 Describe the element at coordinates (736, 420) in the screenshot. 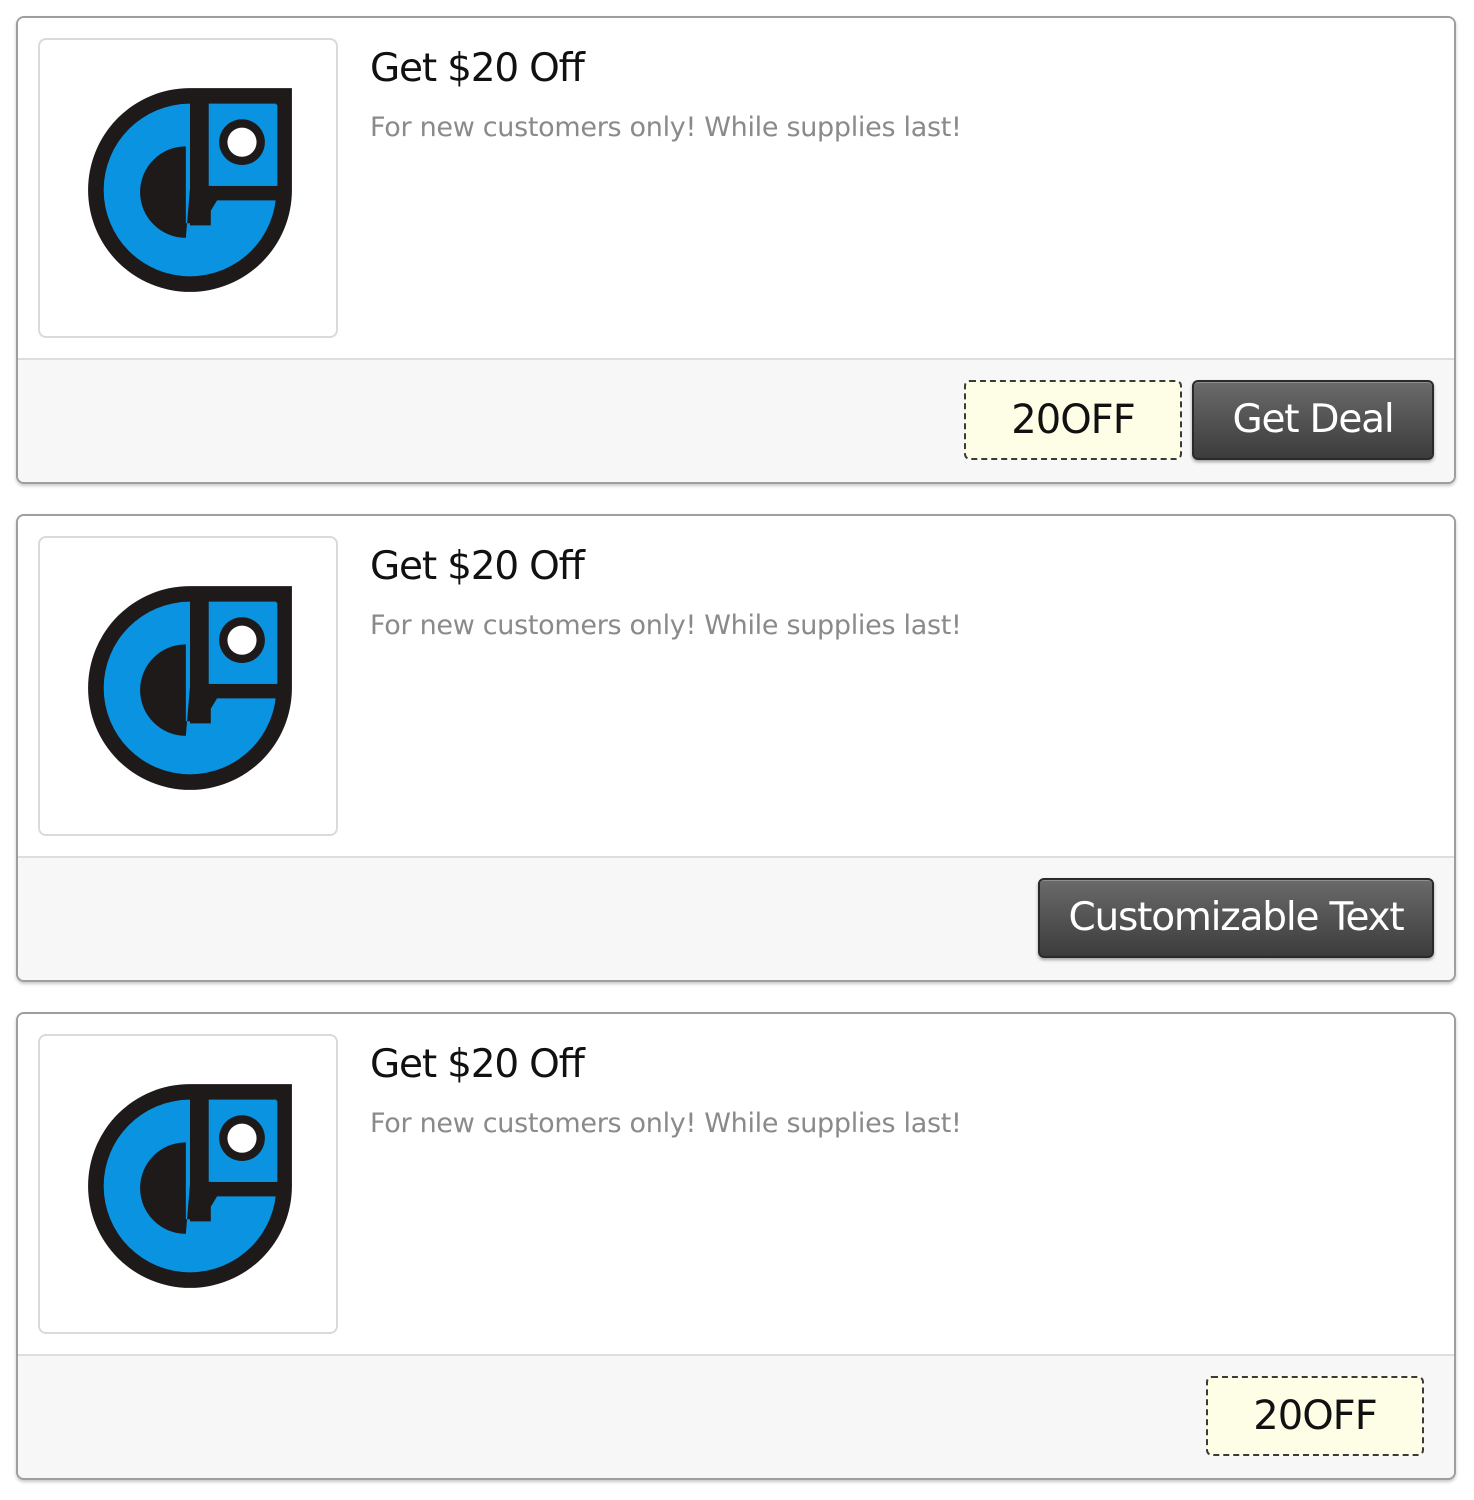

I see `coupon-footer: 20OFF Get Deal` at that location.